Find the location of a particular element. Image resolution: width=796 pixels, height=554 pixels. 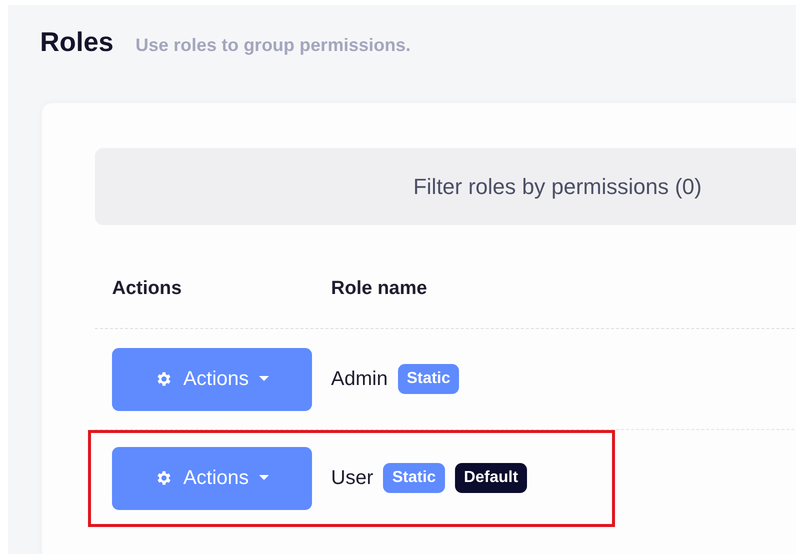

page-title: Roles is located at coordinates (77, 42).